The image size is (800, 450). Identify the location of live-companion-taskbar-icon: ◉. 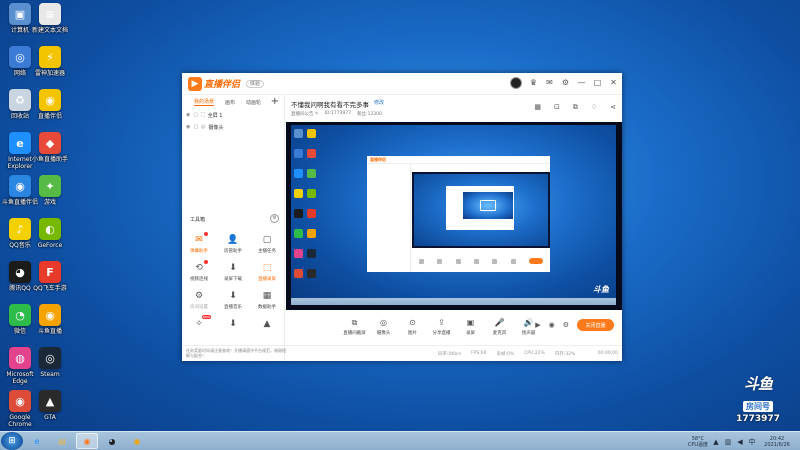
(87, 441).